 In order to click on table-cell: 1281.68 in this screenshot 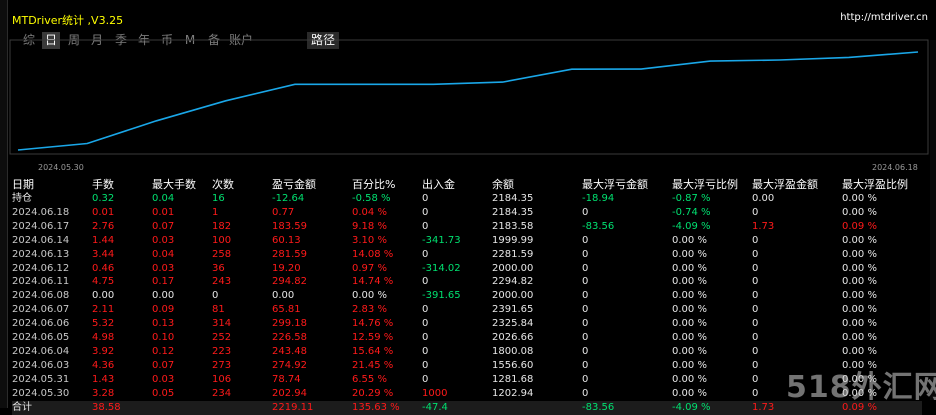, I will do `click(513, 379)`.